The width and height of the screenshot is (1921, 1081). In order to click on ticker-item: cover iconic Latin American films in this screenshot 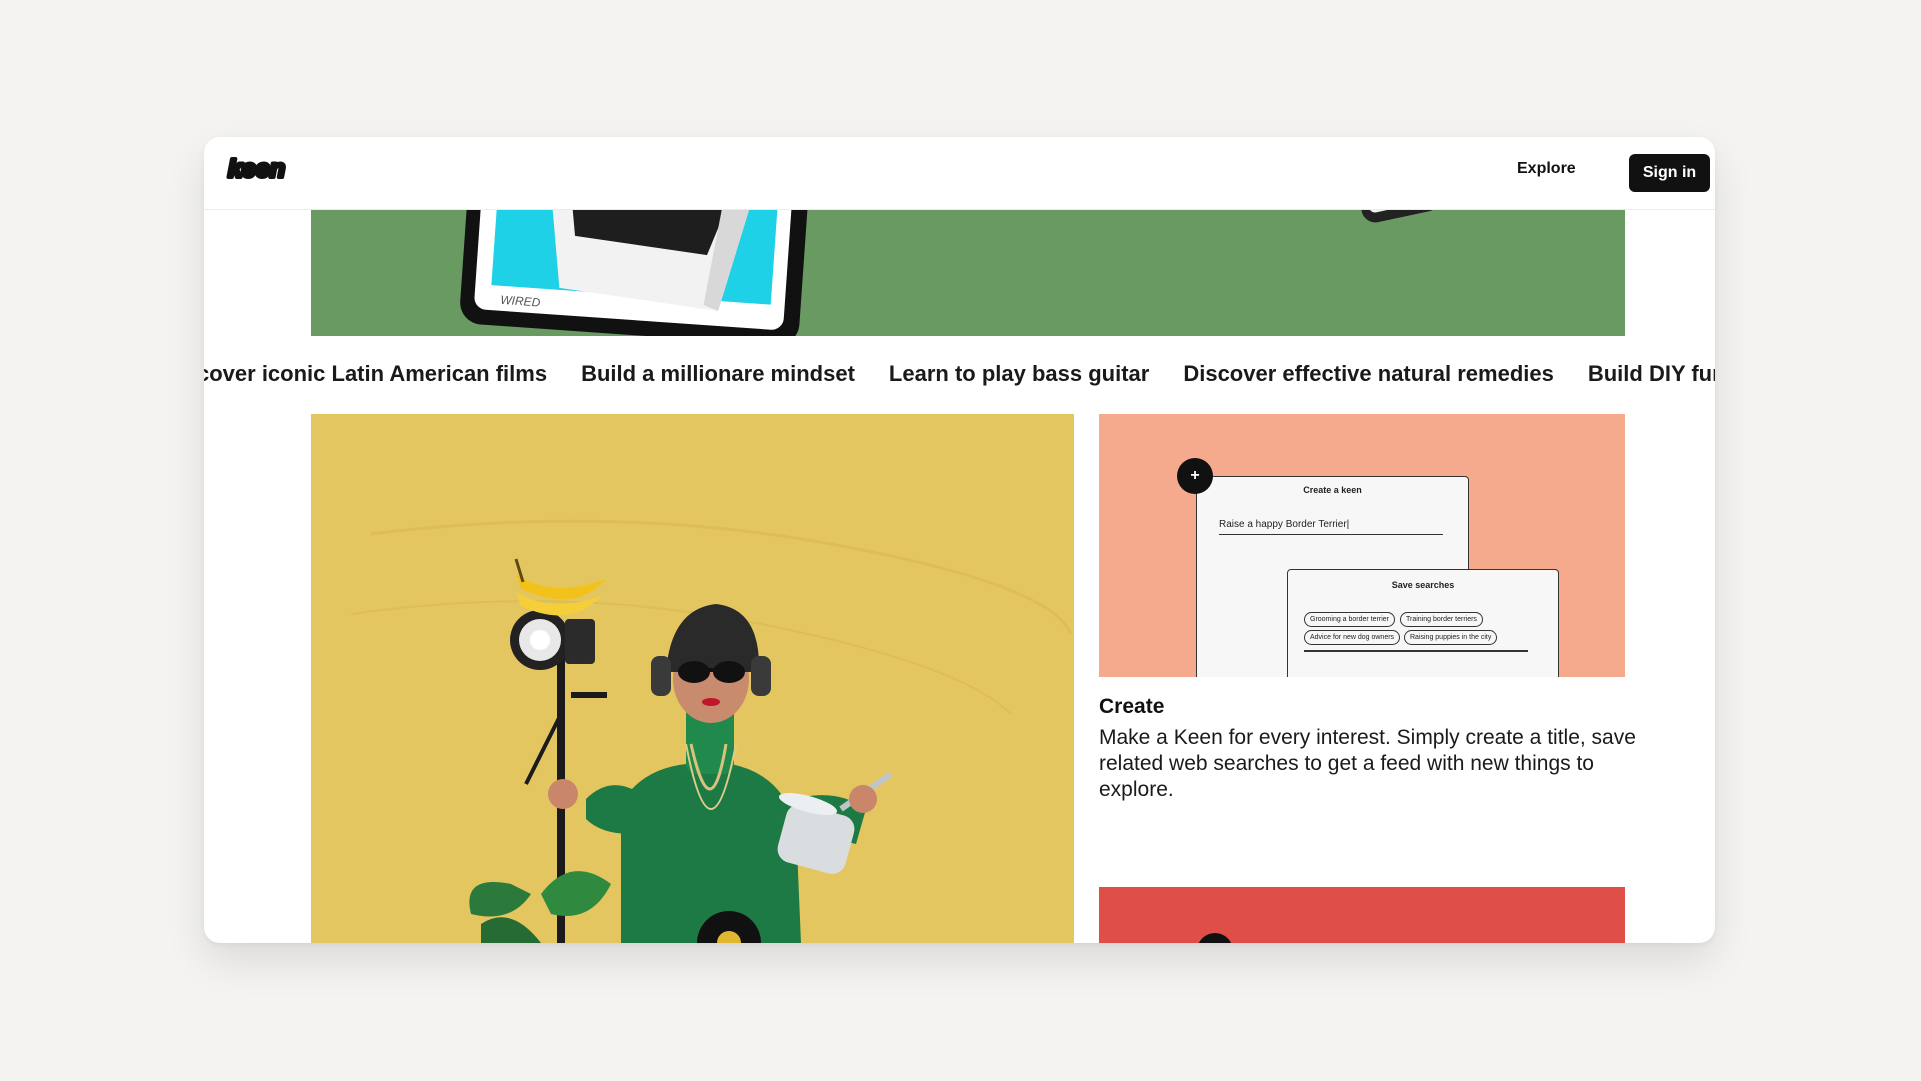, I will do `click(375, 374)`.